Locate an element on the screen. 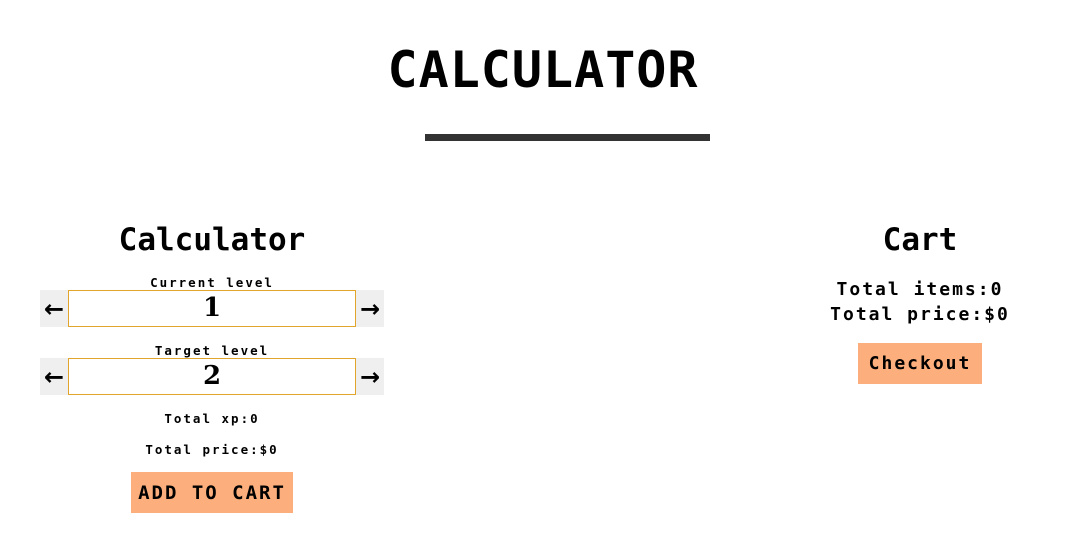  calculator-heading: Calculator is located at coordinates (212, 240).